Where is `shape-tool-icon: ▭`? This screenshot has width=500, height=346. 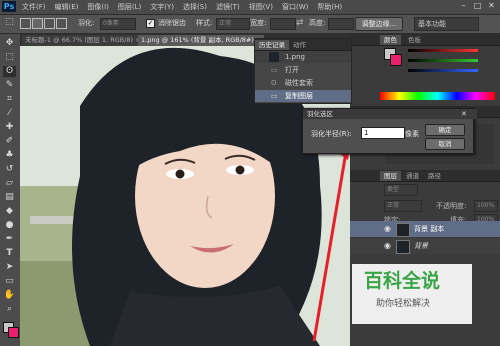 shape-tool-icon: ▭ is located at coordinates (9, 281).